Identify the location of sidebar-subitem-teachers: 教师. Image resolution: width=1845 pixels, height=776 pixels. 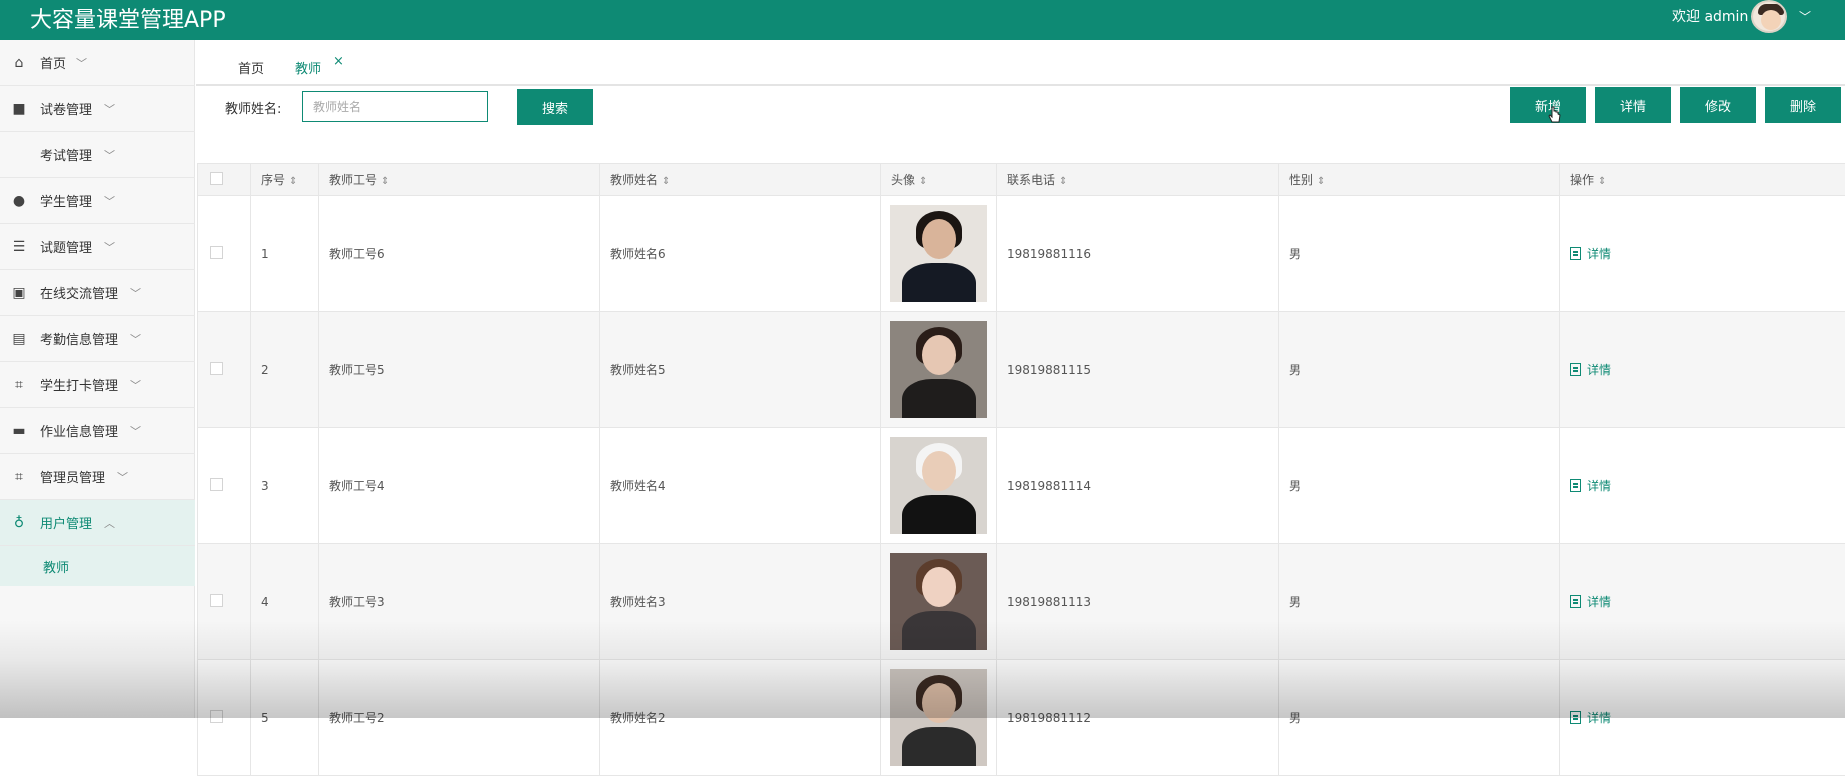
(97, 566).